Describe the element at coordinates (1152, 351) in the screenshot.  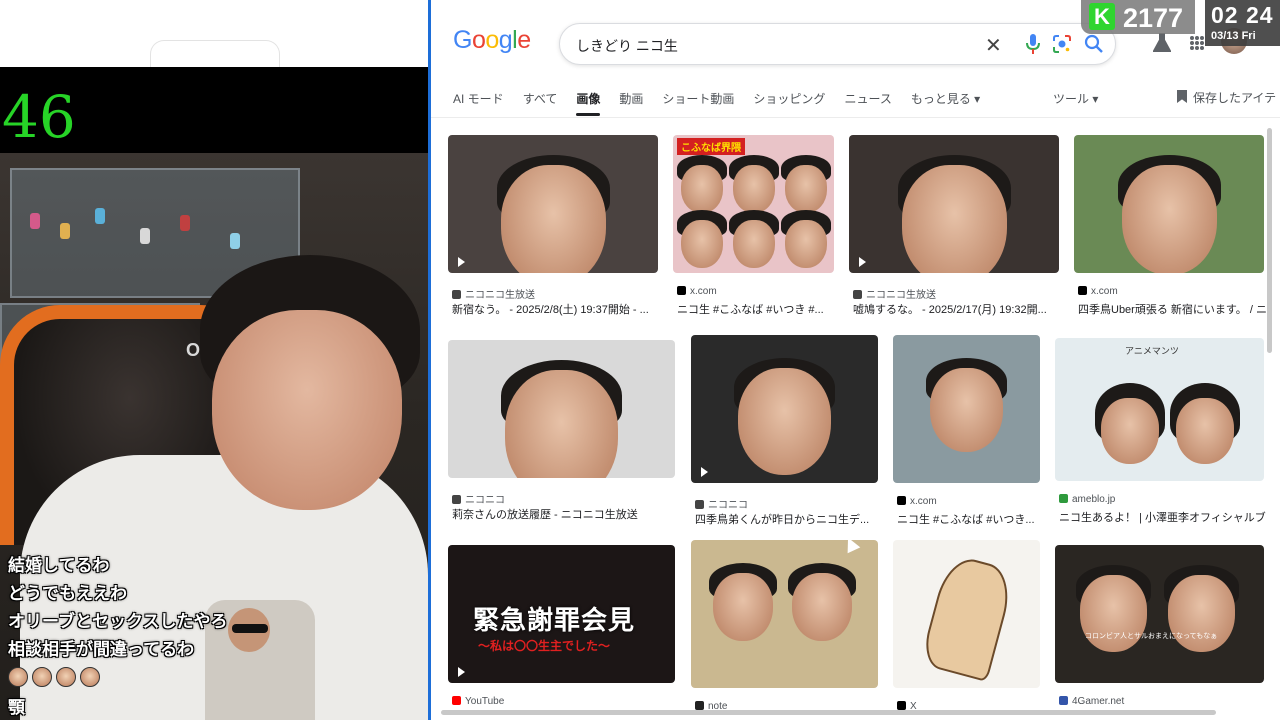
I see `anime-caption-text: アニメマンツ` at that location.